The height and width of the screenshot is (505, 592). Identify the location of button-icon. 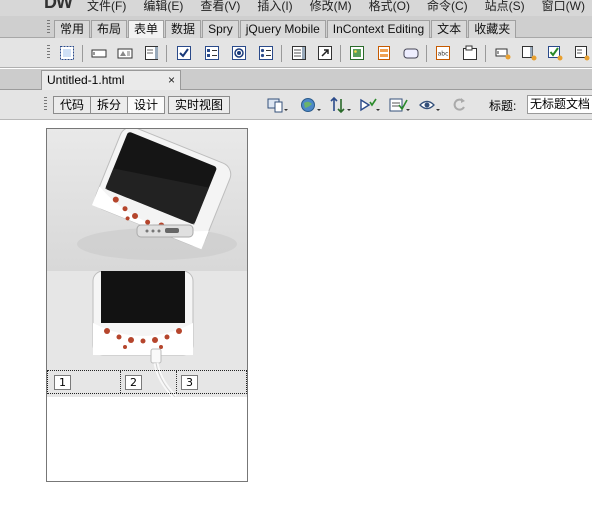
(411, 53).